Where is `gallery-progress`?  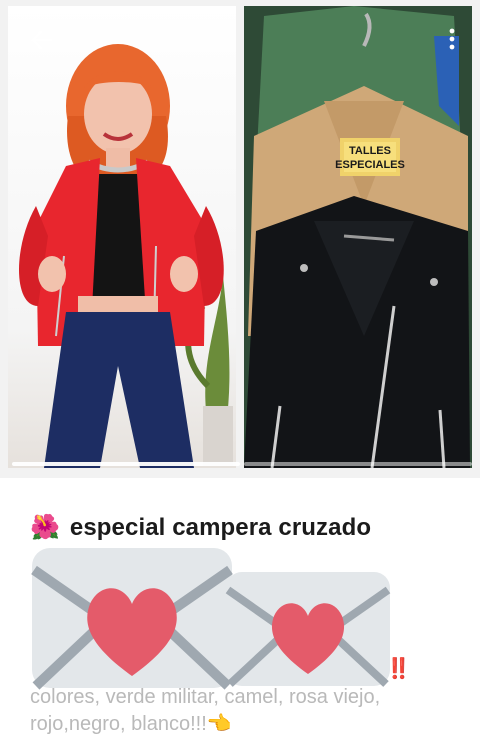
gallery-progress is located at coordinates (242, 464).